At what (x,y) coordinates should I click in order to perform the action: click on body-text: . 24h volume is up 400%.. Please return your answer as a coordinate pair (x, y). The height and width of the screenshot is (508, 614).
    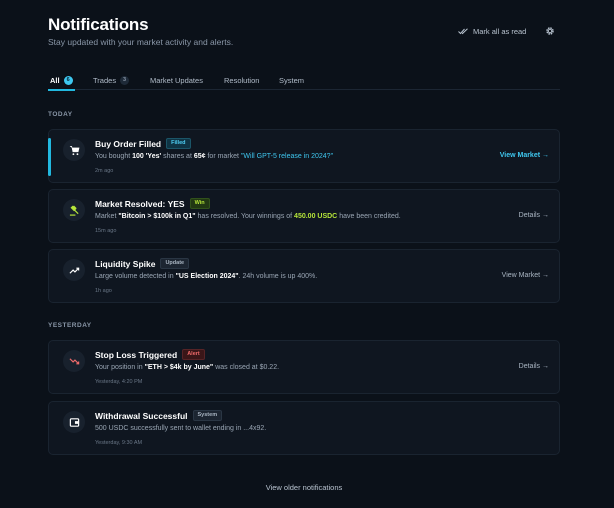
    Looking at the image, I should click on (278, 276).